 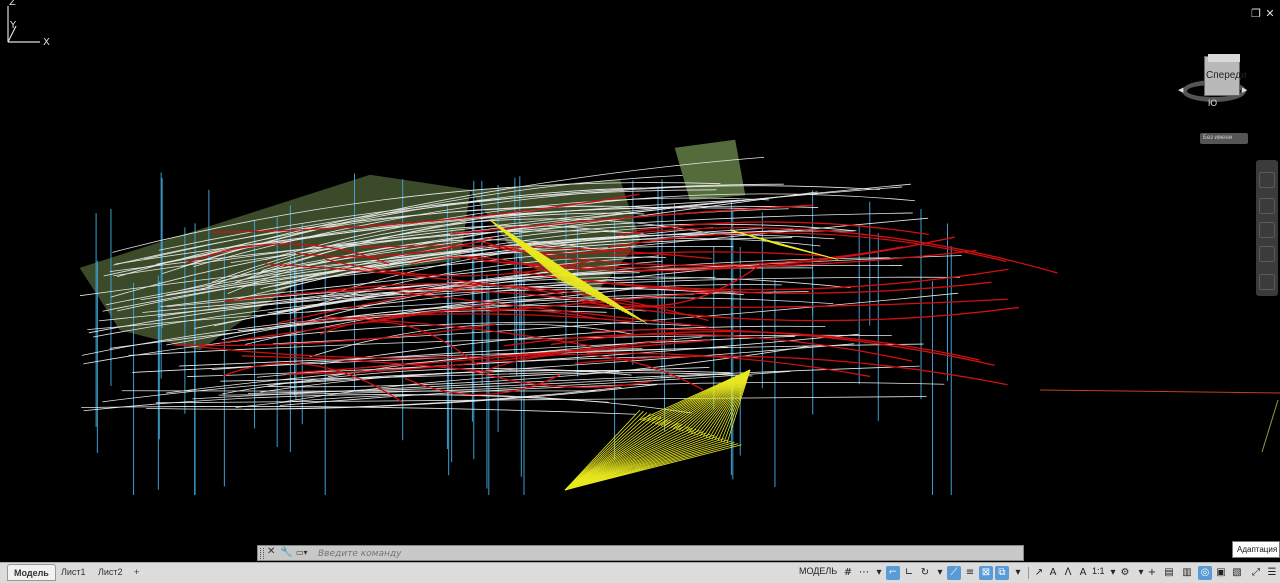 What do you see at coordinates (1181, 90) in the screenshot?
I see `compass-west-marker: ◀` at bounding box center [1181, 90].